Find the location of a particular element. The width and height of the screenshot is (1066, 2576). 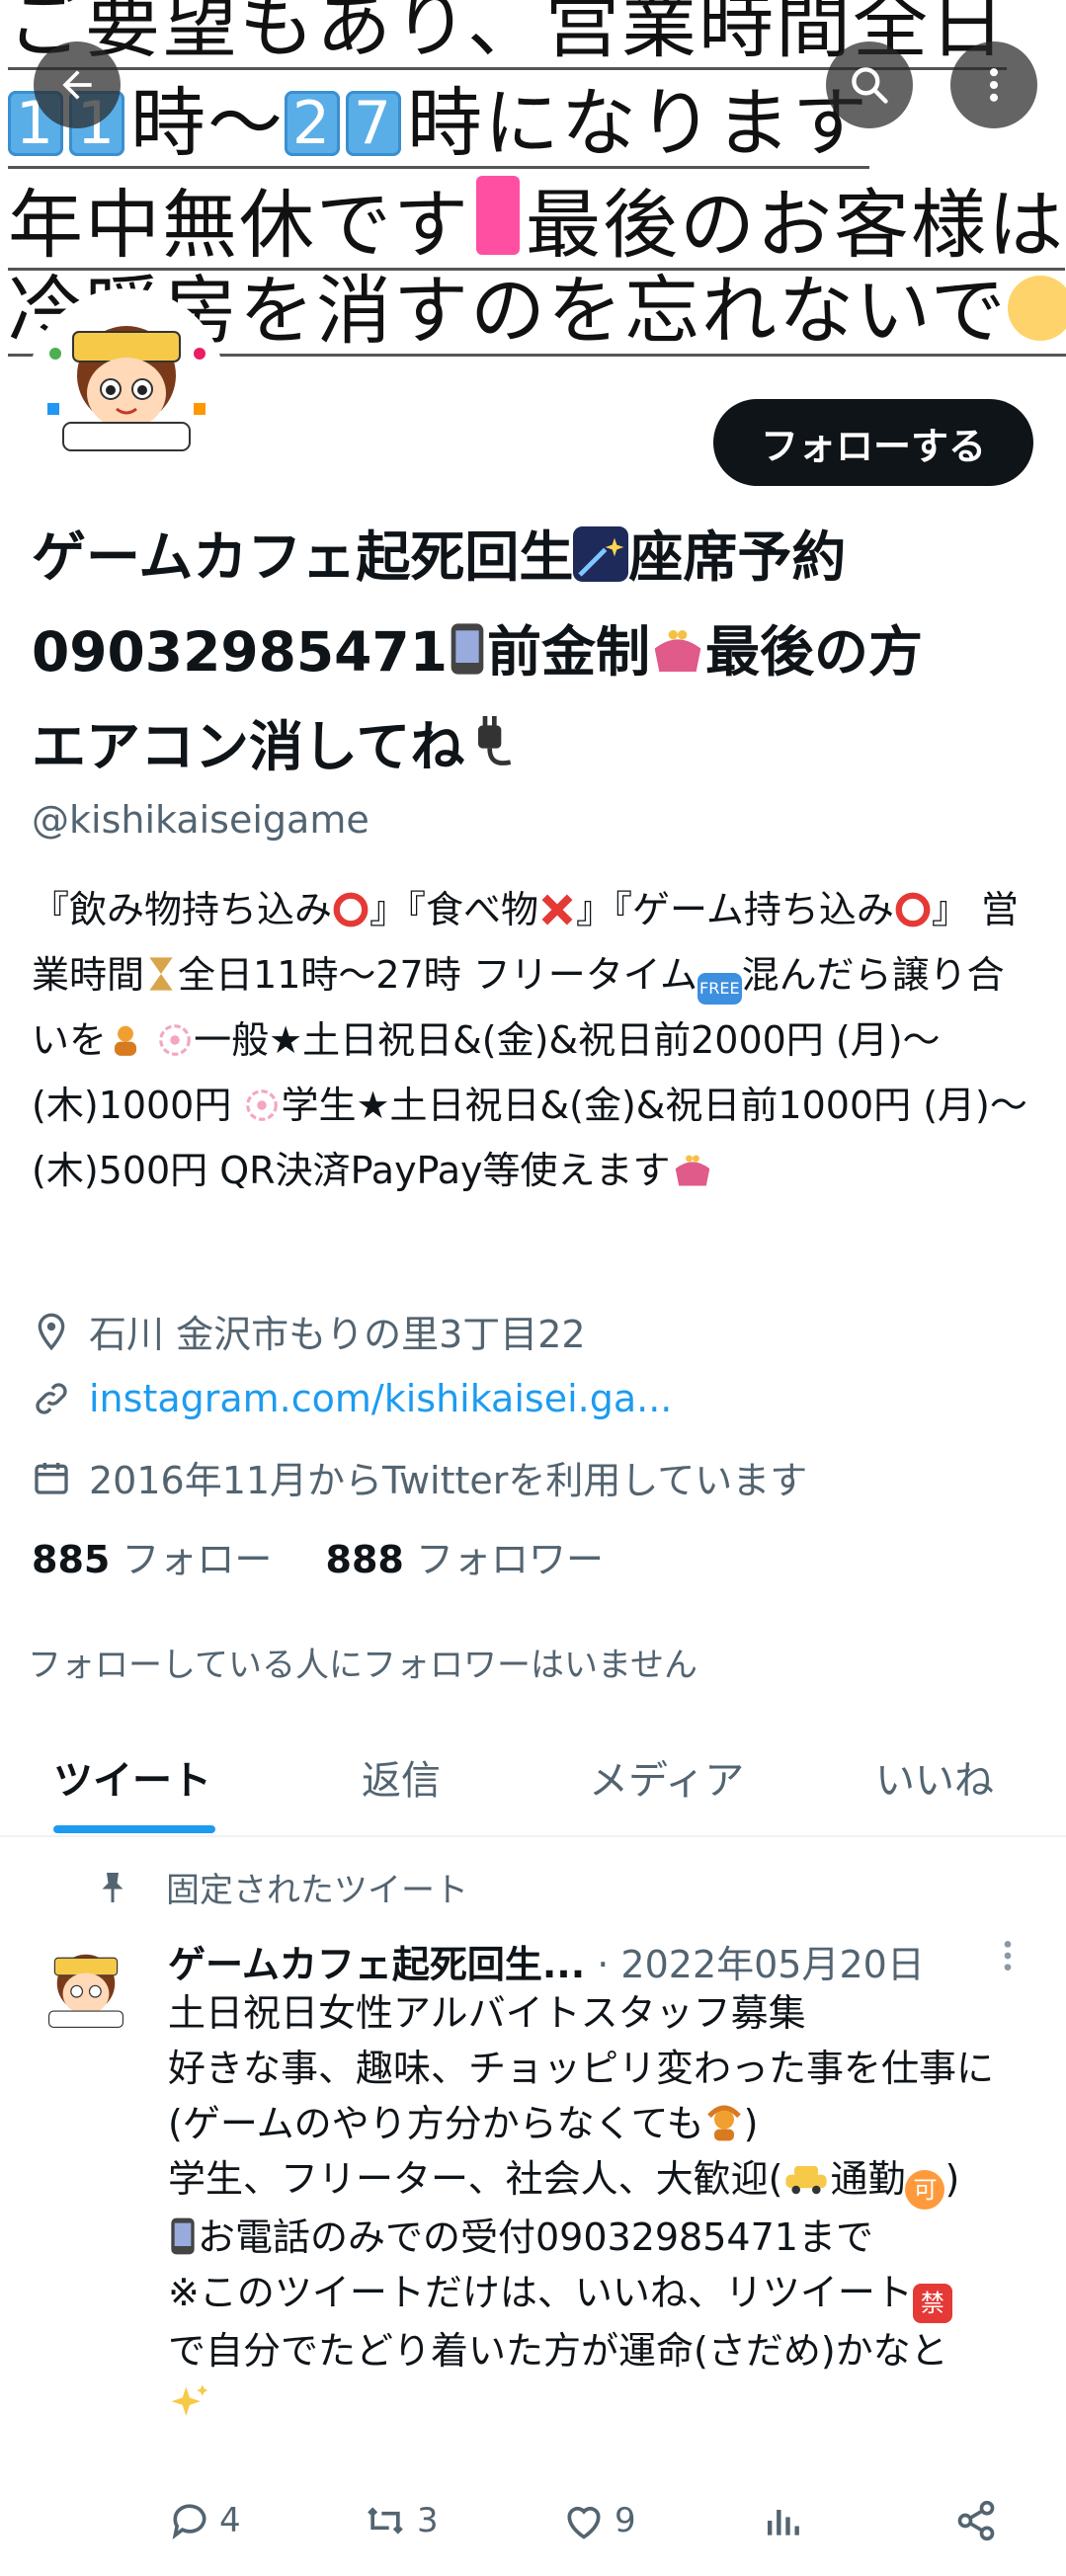

red-circle-icon is located at coordinates (351, 909).